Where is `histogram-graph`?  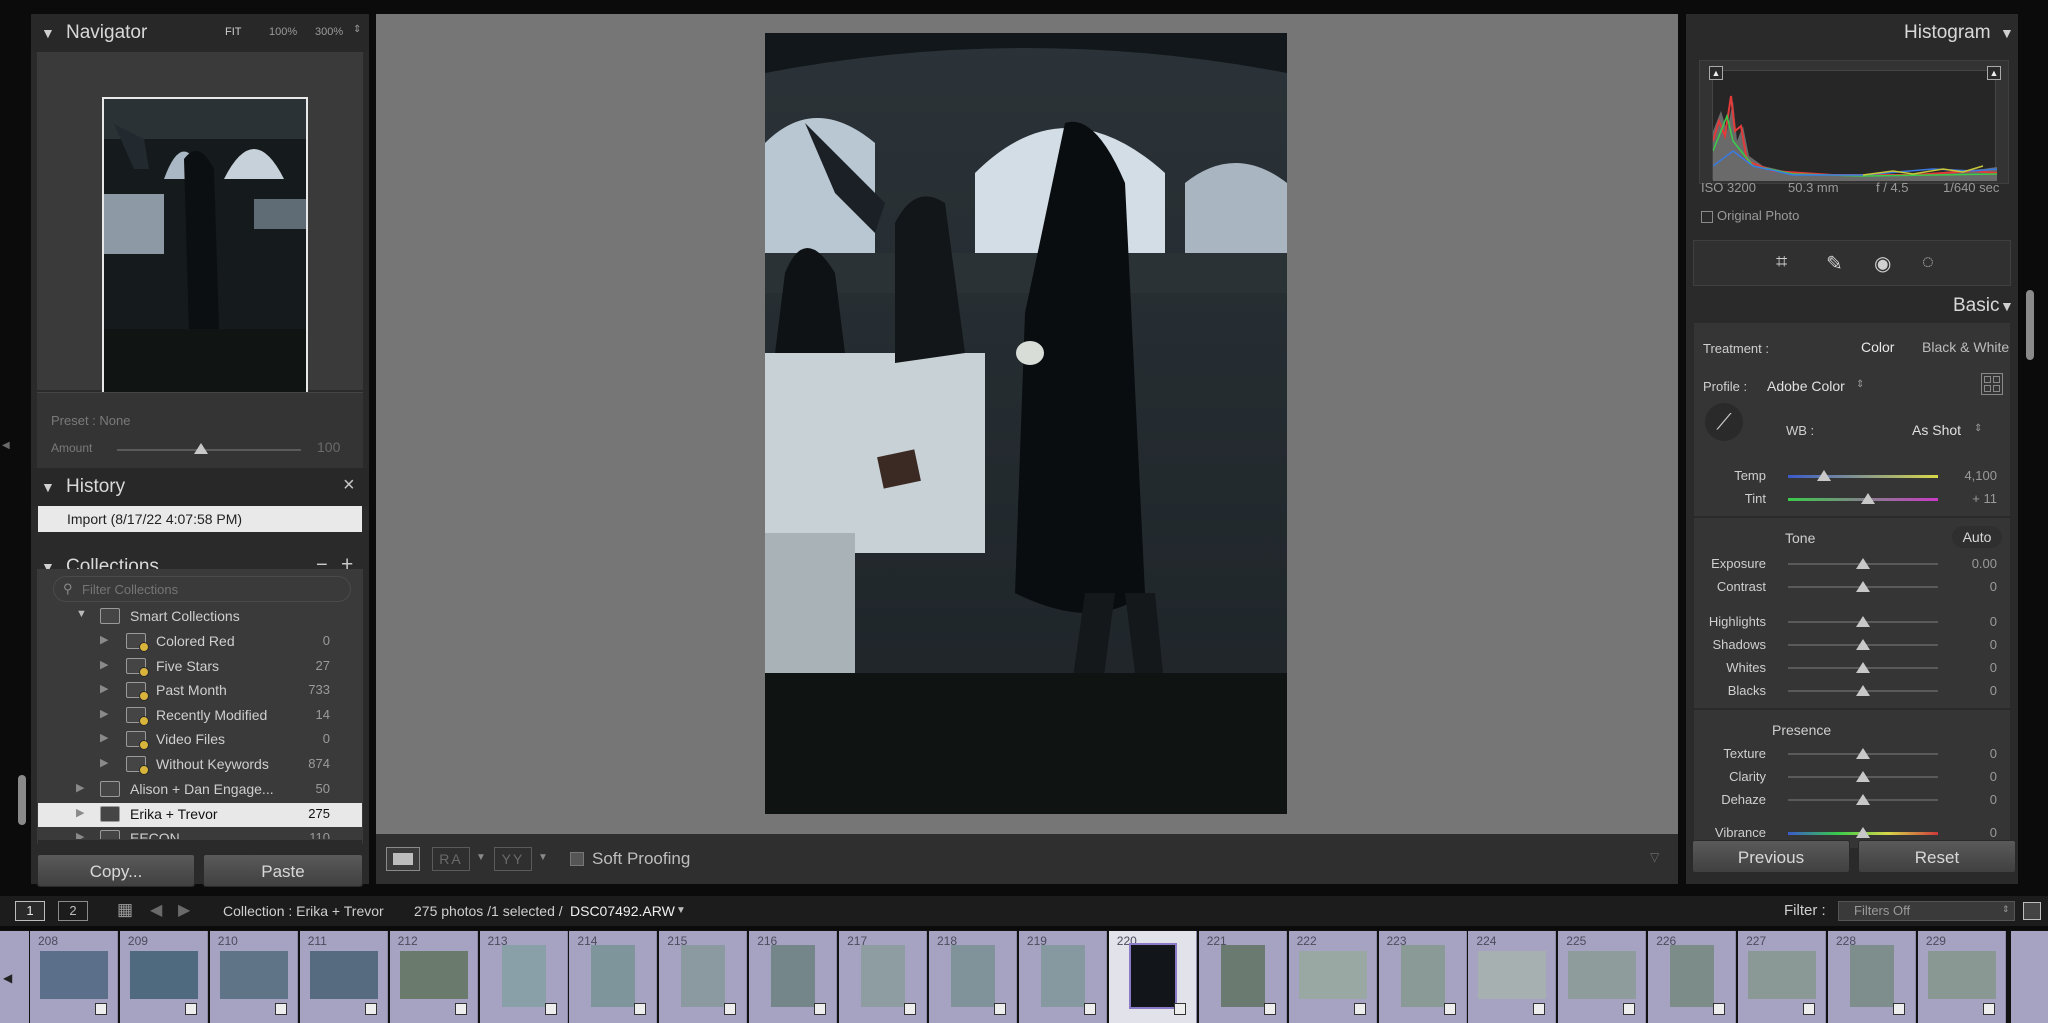
histogram-graph is located at coordinates (1855, 125).